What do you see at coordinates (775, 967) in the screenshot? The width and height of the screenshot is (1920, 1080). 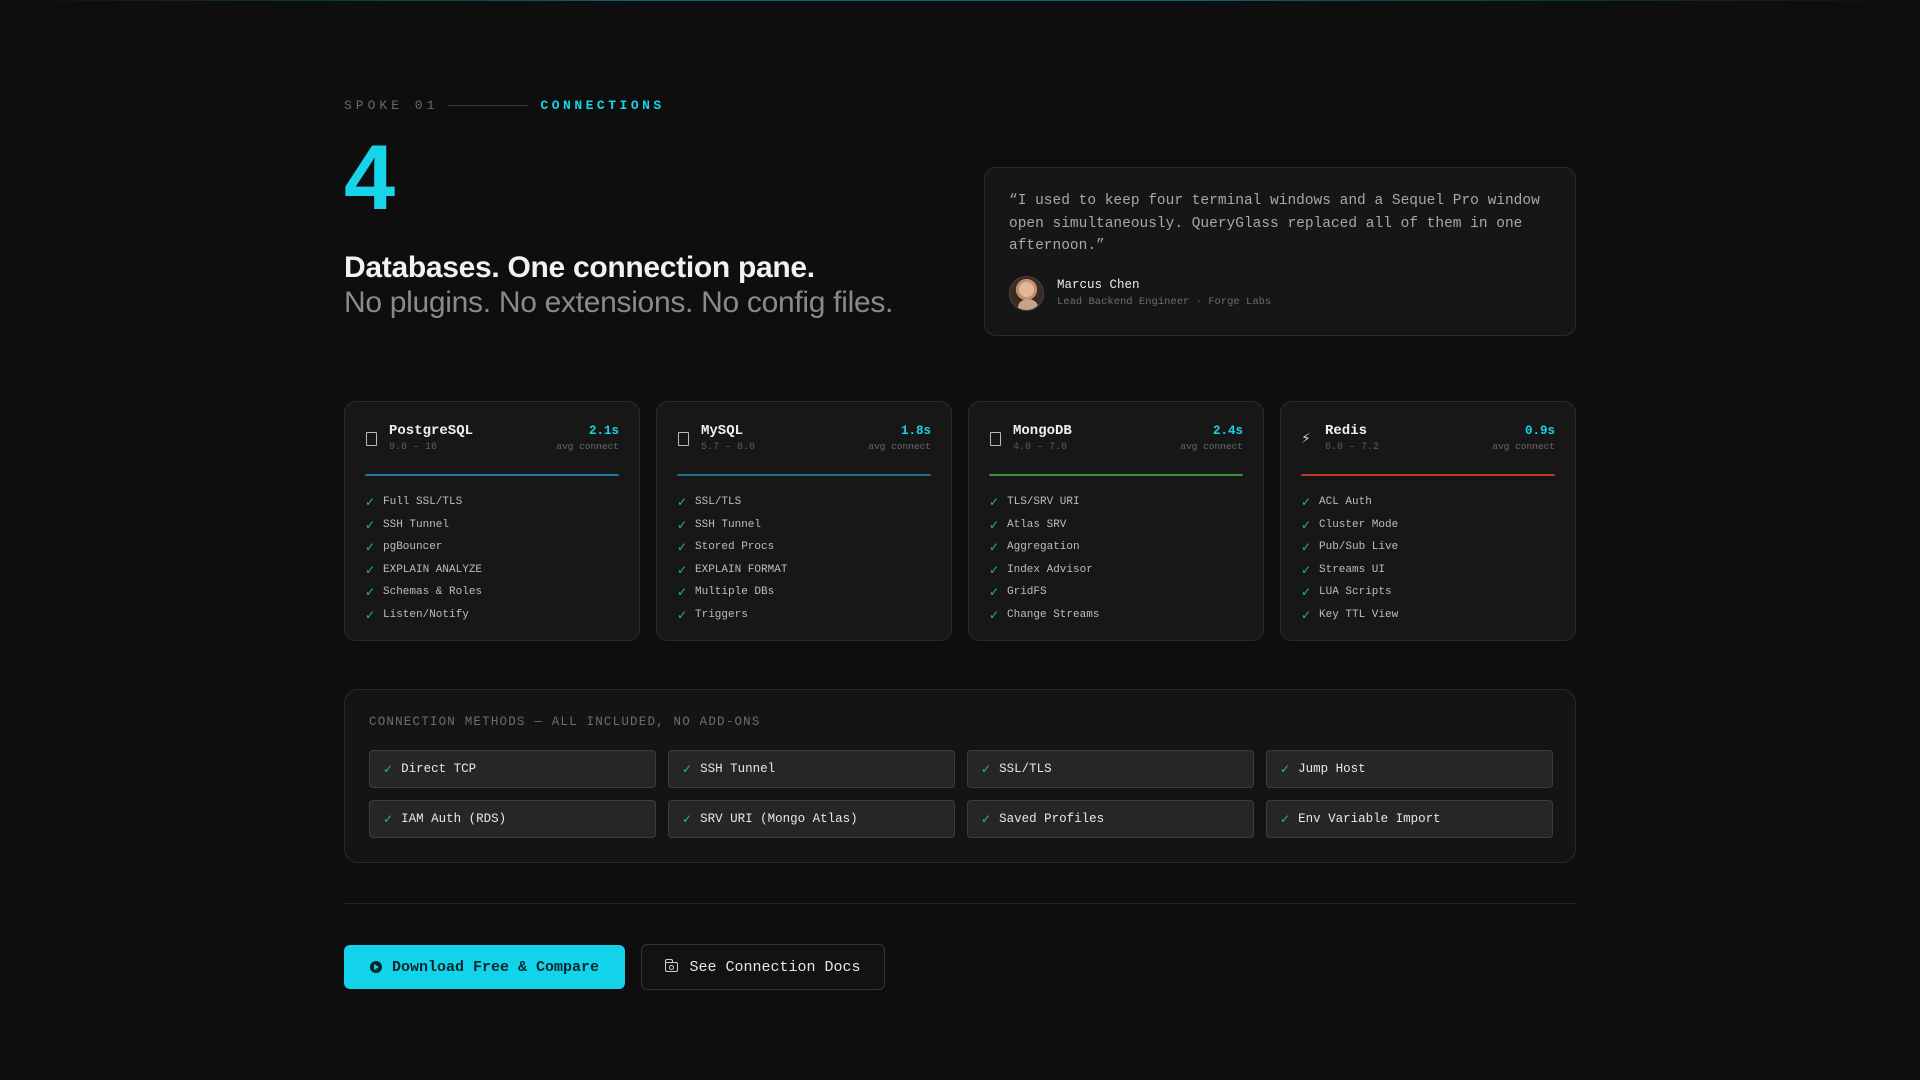 I see `connection-docs-label: See Connection Docs` at bounding box center [775, 967].